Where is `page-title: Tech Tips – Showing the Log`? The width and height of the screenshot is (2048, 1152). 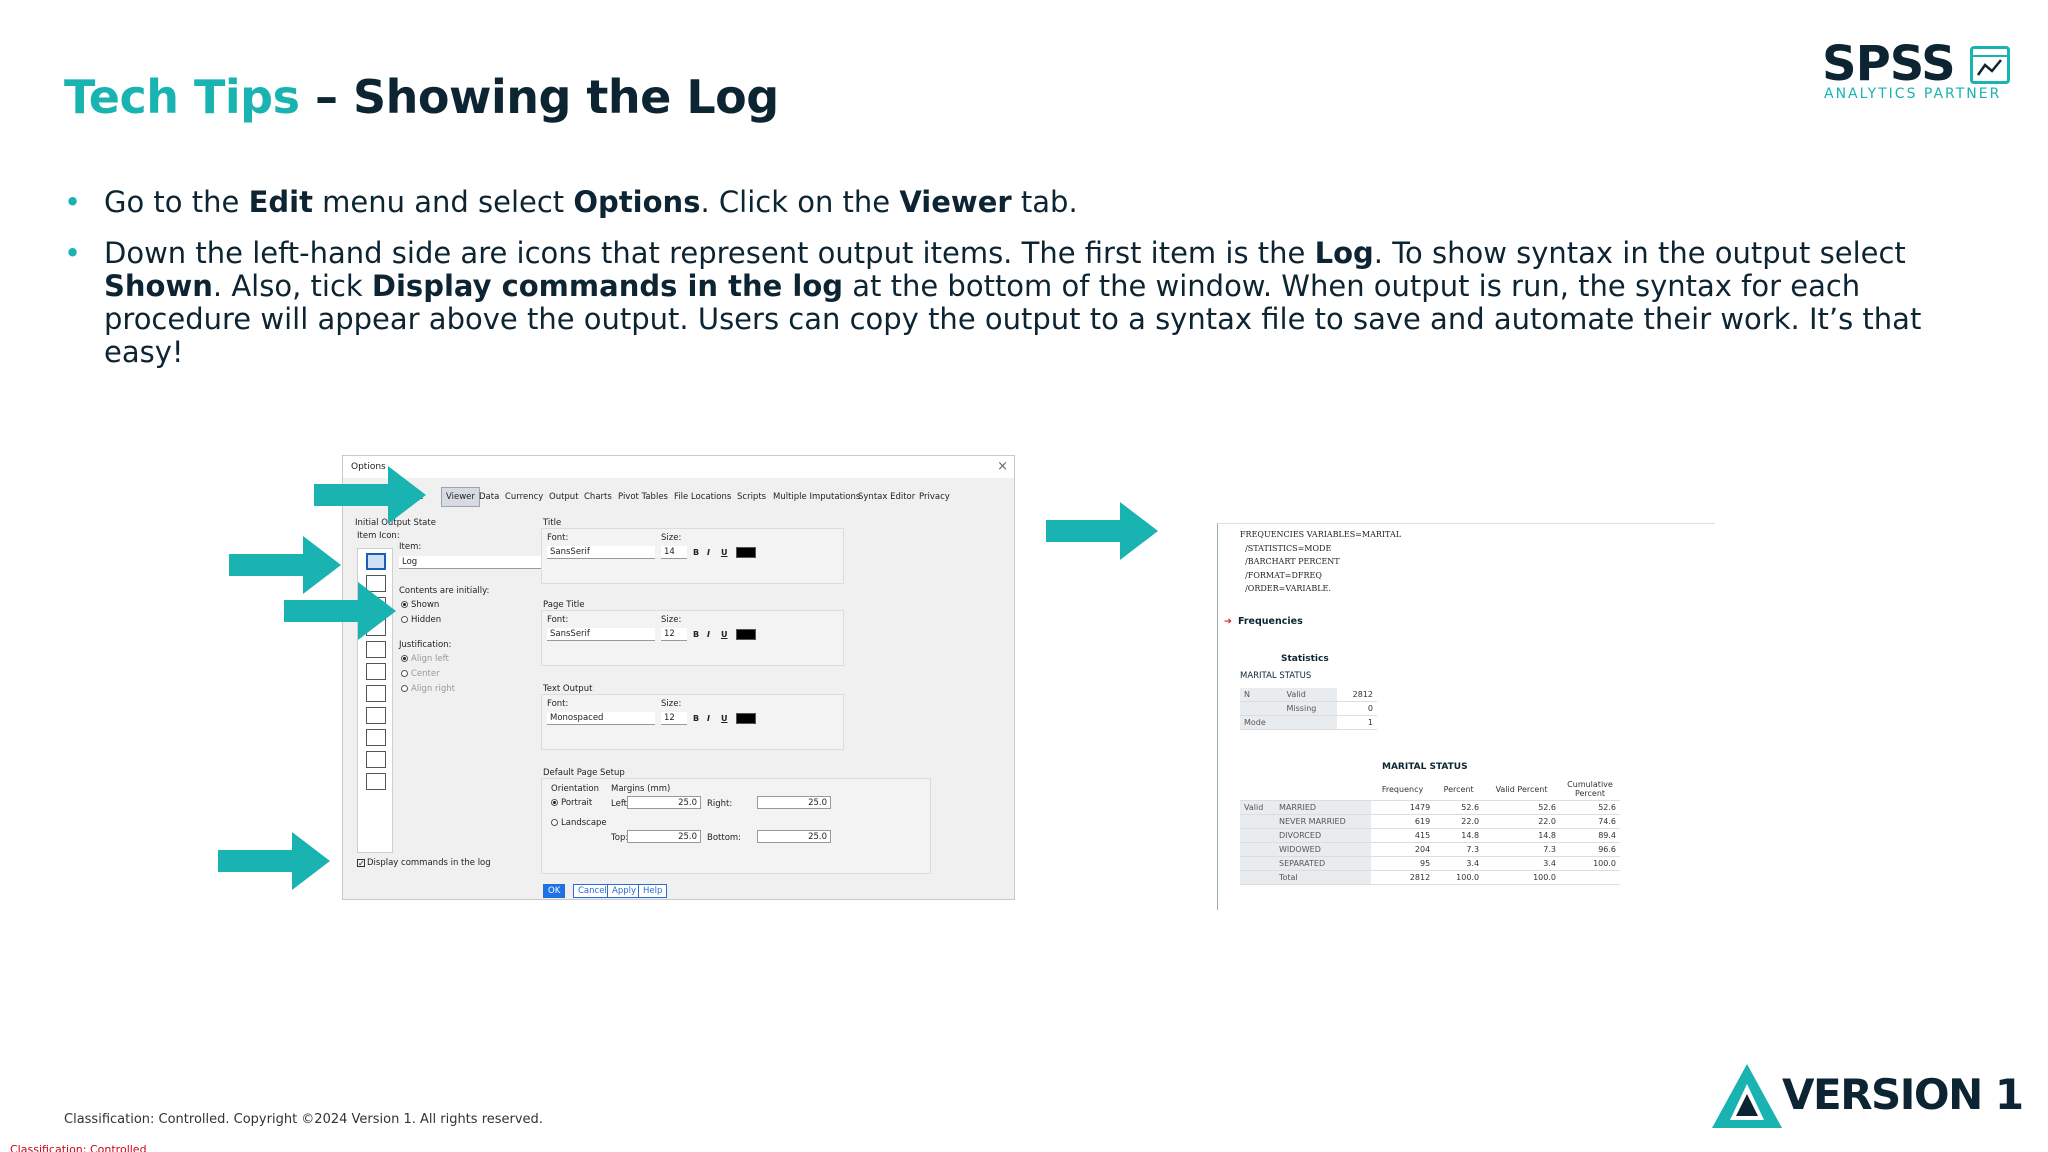
page-title: Tech Tips – Showing the Log is located at coordinates (421, 97).